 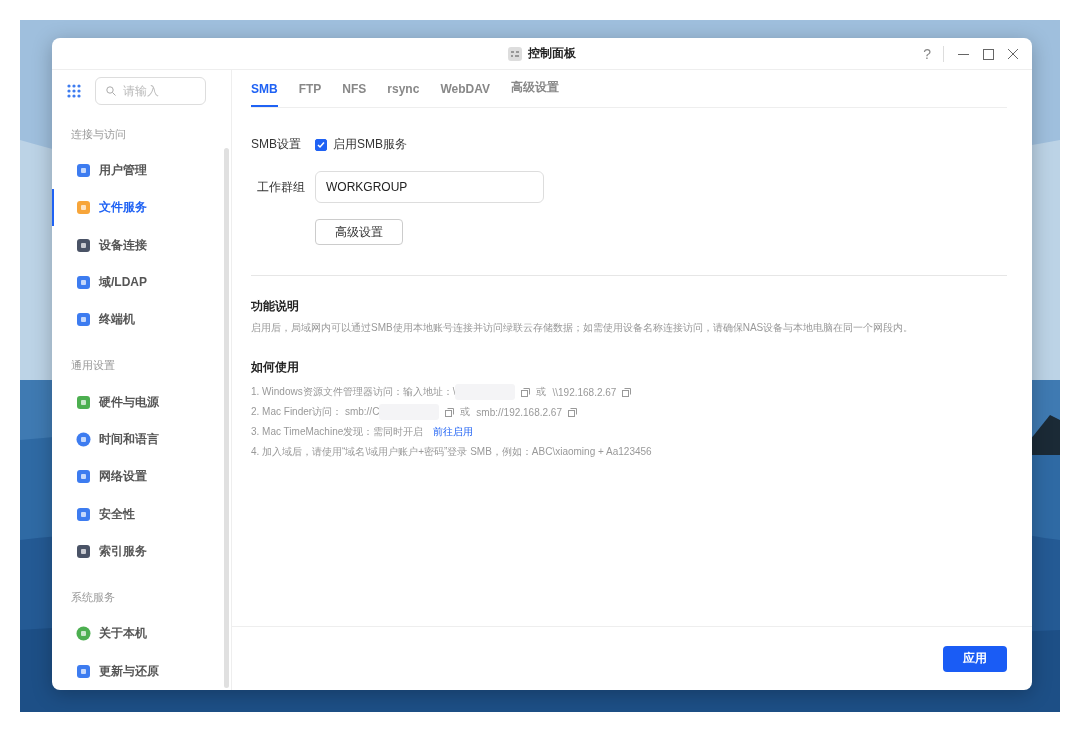 What do you see at coordinates (370, 144) in the screenshot?
I see `checkbox-label: 启用SMB服务` at bounding box center [370, 144].